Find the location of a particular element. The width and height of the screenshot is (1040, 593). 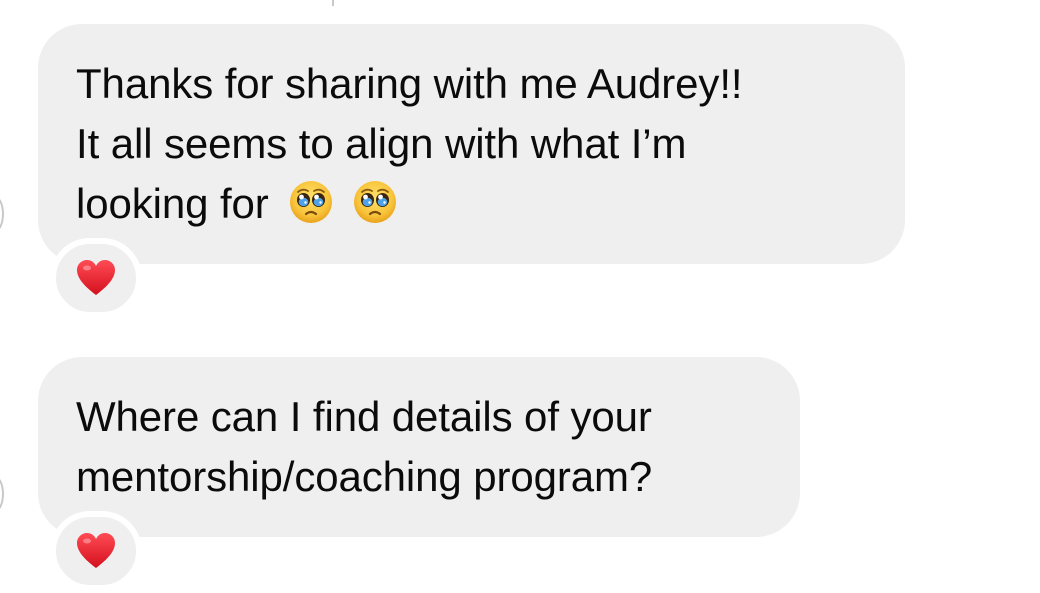

message-text-line: looking for is located at coordinates (470, 204).